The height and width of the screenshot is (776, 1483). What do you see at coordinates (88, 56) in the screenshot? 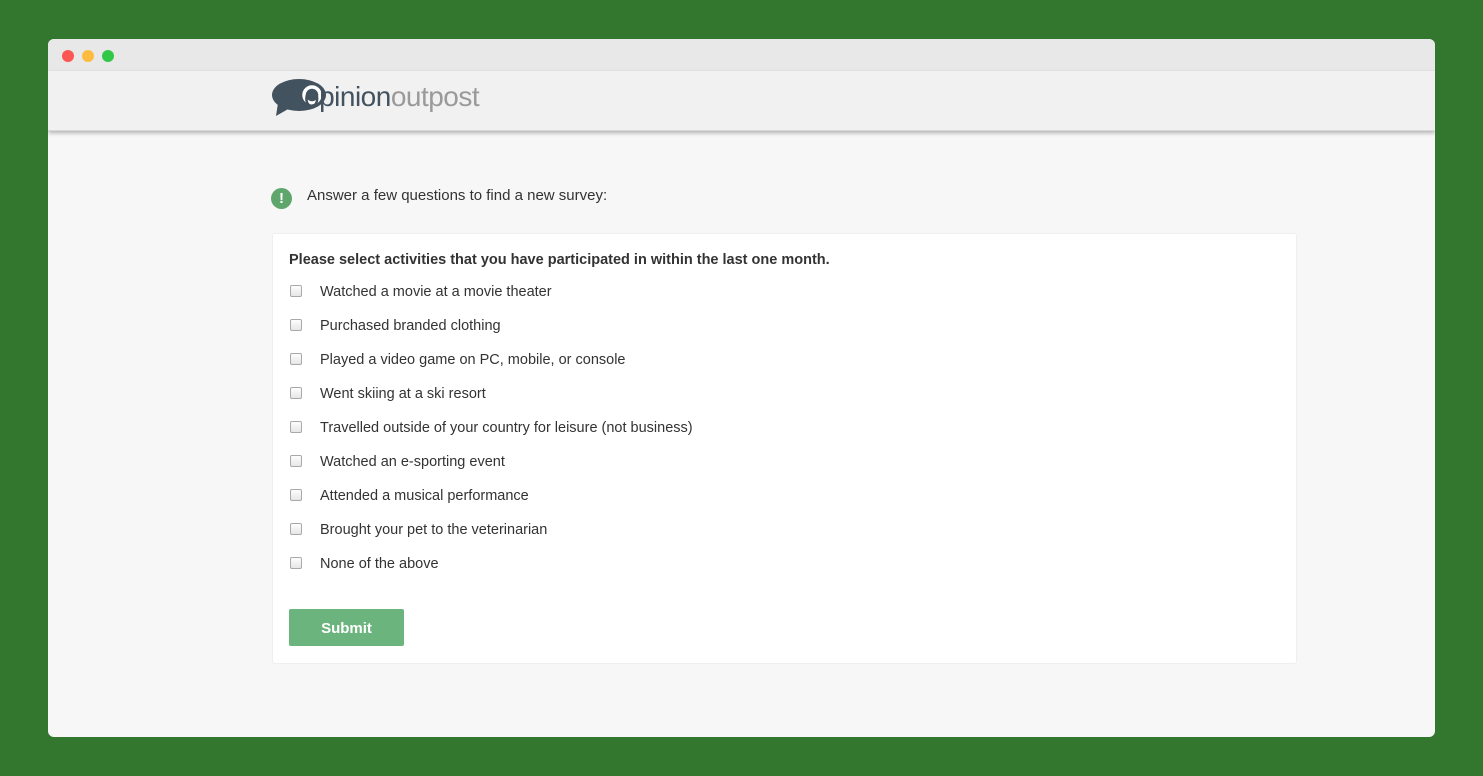
I see `minimize-window-button` at bounding box center [88, 56].